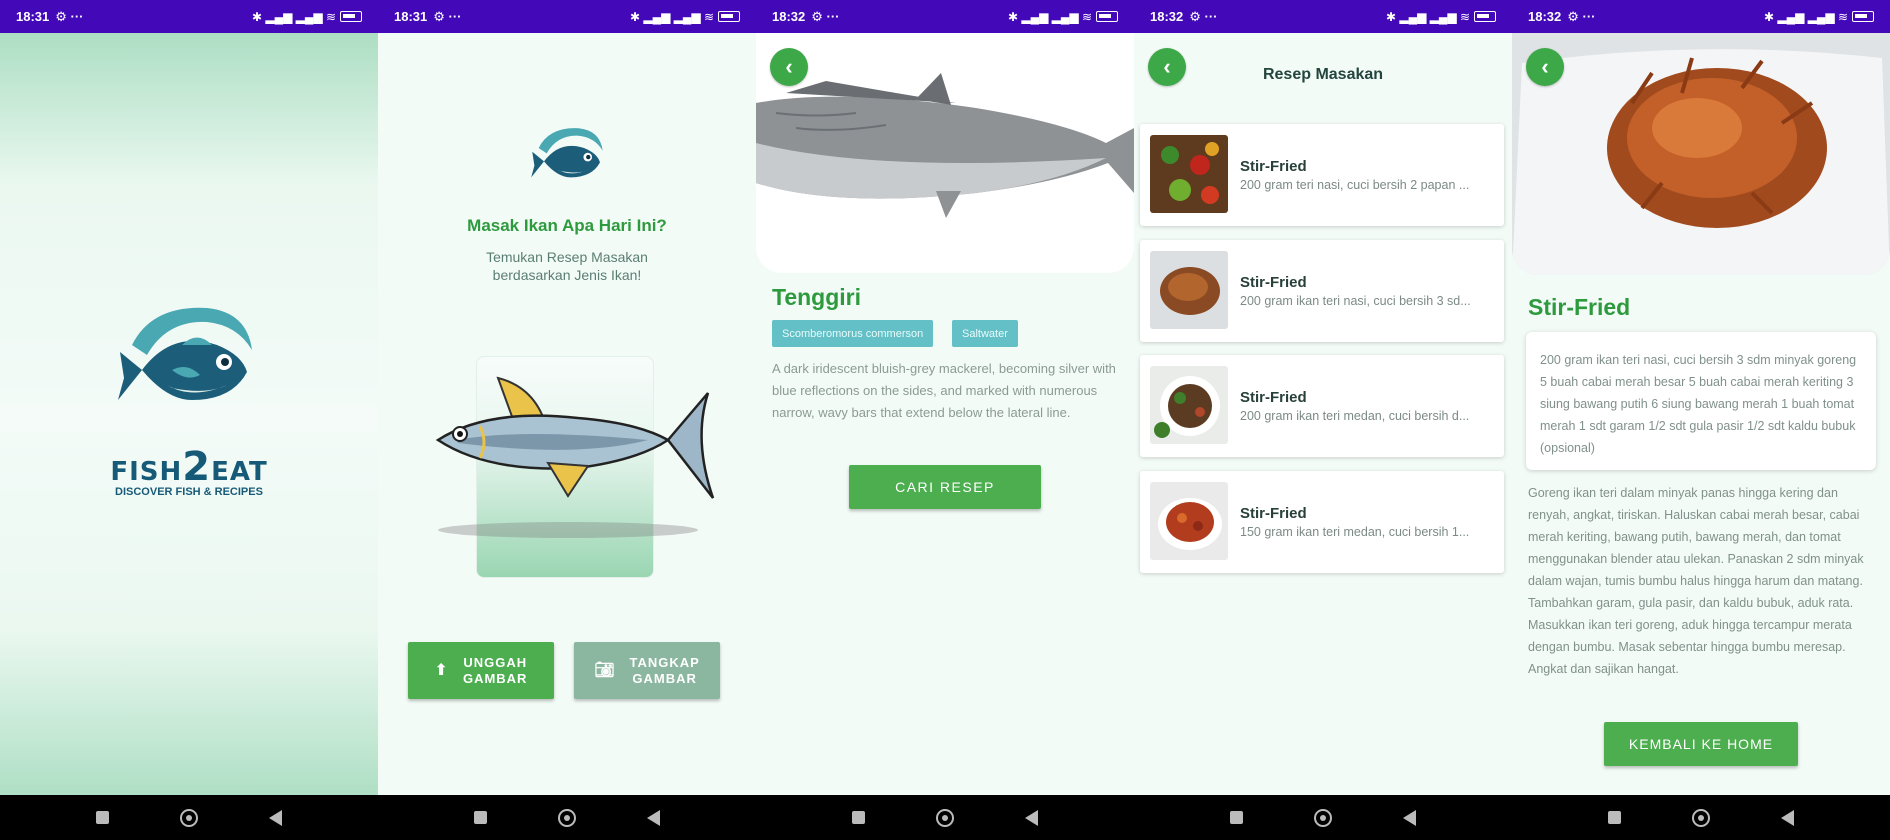 The height and width of the screenshot is (840, 1890). What do you see at coordinates (189, 467) in the screenshot?
I see `brand-name: FISH2EAT` at bounding box center [189, 467].